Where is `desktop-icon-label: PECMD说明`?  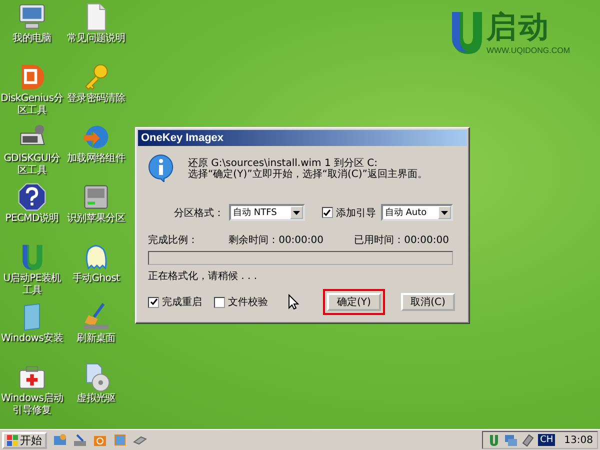 desktop-icon-label: PECMD说明 is located at coordinates (32, 219).